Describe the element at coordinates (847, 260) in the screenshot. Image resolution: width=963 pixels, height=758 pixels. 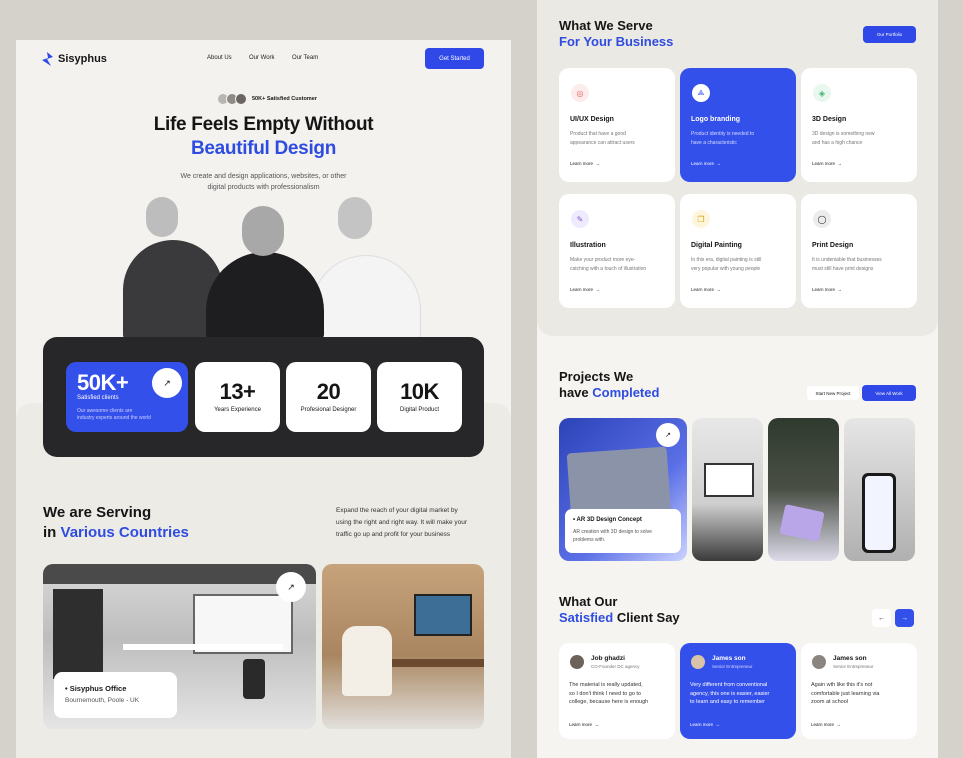
I see `service-desc-line1: It is undeniable that businesses` at that location.